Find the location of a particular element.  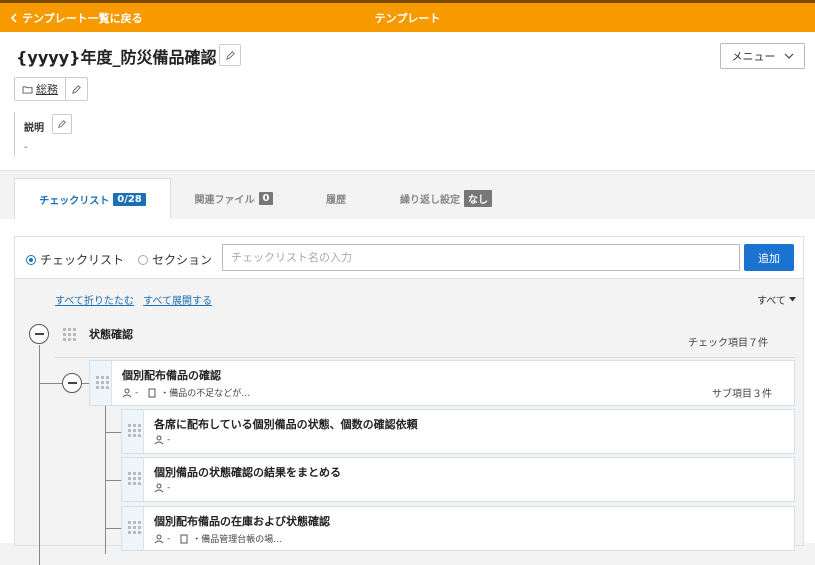

group-title: 個別配布備品の確認 is located at coordinates (171, 375).